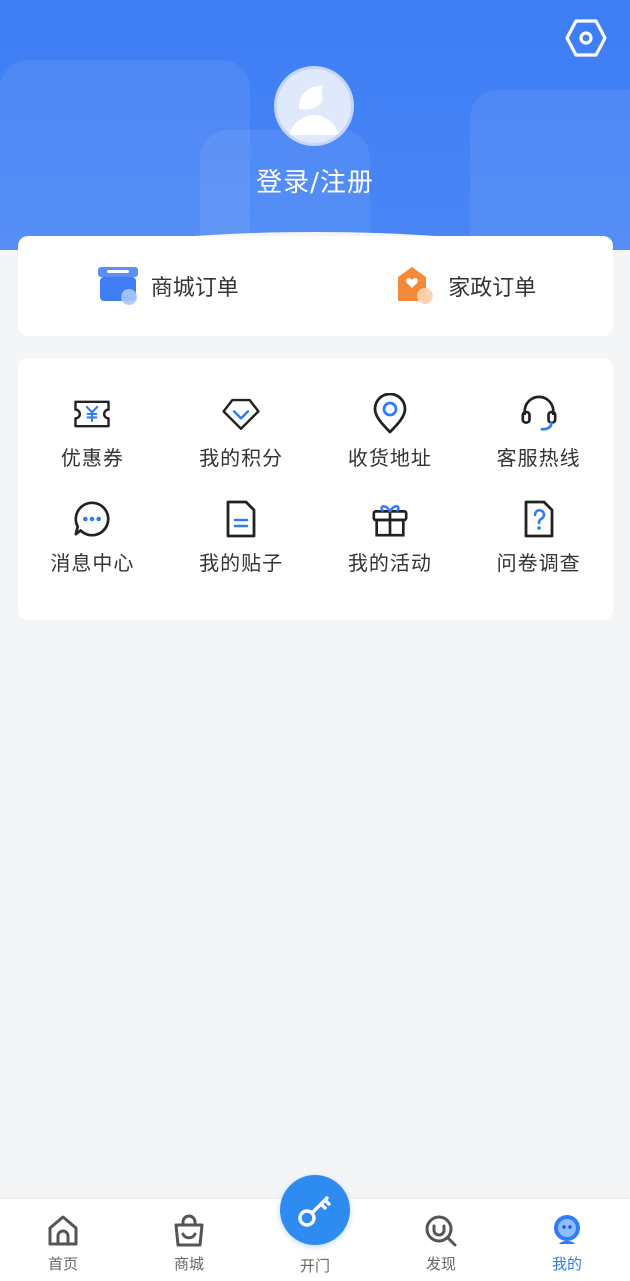 Image resolution: width=630 pixels, height=1281 pixels. Describe the element at coordinates (189, 1230) in the screenshot. I see `shopping-bag-icon` at that location.